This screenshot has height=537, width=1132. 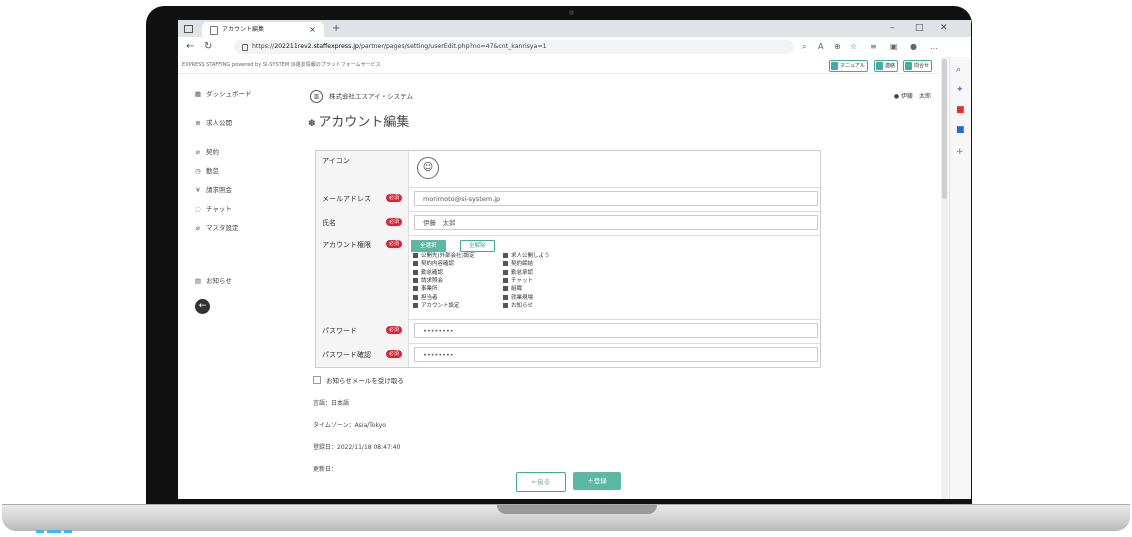 I want to click on sidebar-item-news: ▤ お知らせ, so click(x=212, y=281).